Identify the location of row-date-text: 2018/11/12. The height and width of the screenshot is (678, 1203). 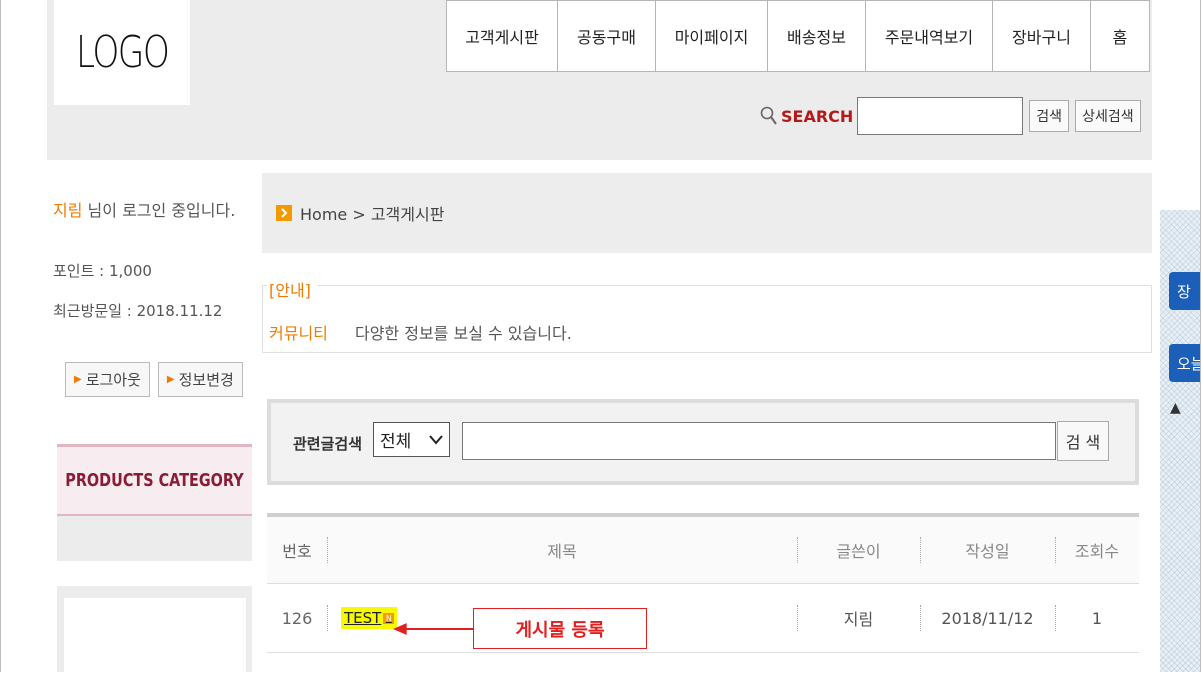
(987, 618).